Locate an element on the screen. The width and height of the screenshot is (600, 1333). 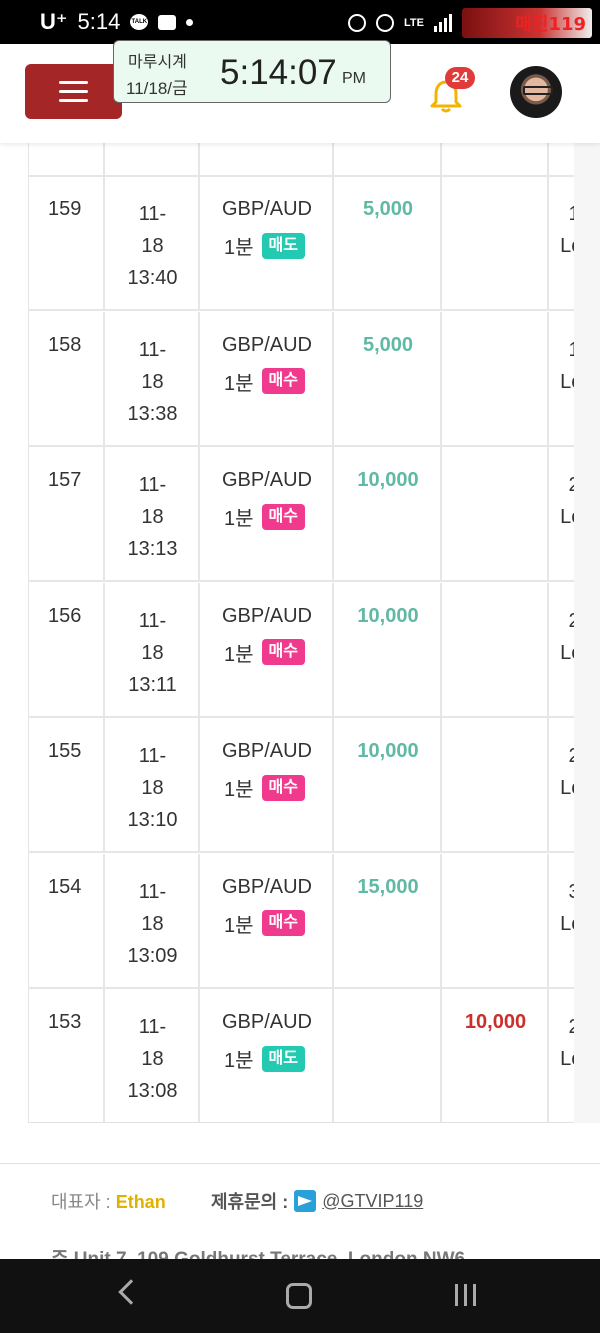
back-icon is located at coordinates (131, 1292).